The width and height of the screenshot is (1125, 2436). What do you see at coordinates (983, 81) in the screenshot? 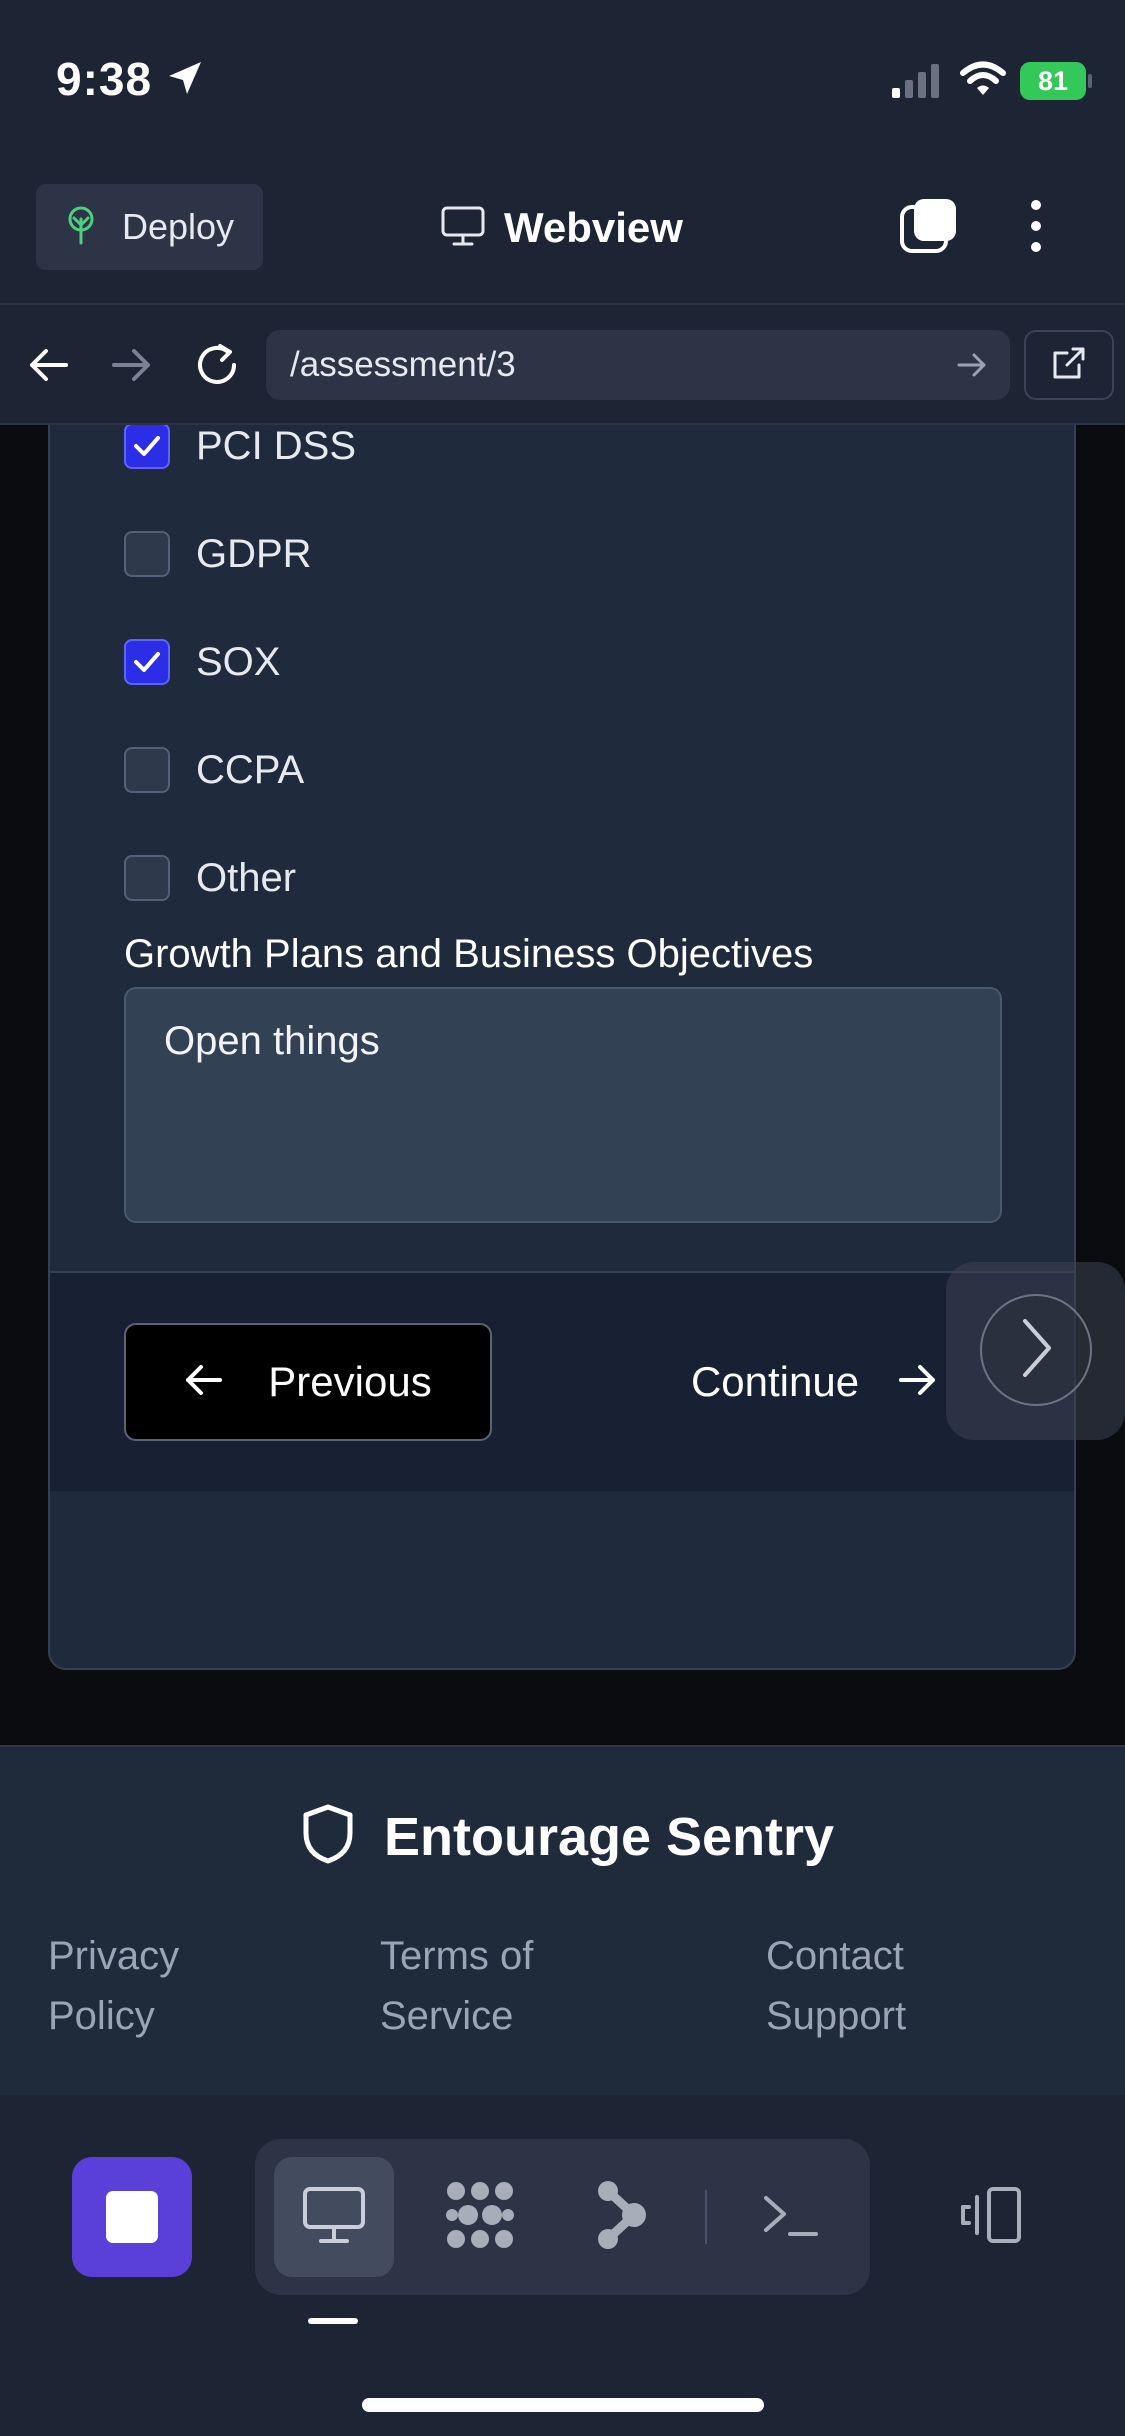
I see `wifi-icon` at bounding box center [983, 81].